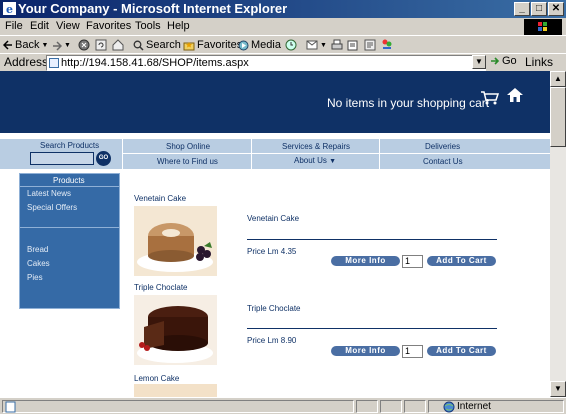 This screenshot has width=566, height=414. Describe the element at coordinates (515, 95) in the screenshot. I see `home-icon` at that location.